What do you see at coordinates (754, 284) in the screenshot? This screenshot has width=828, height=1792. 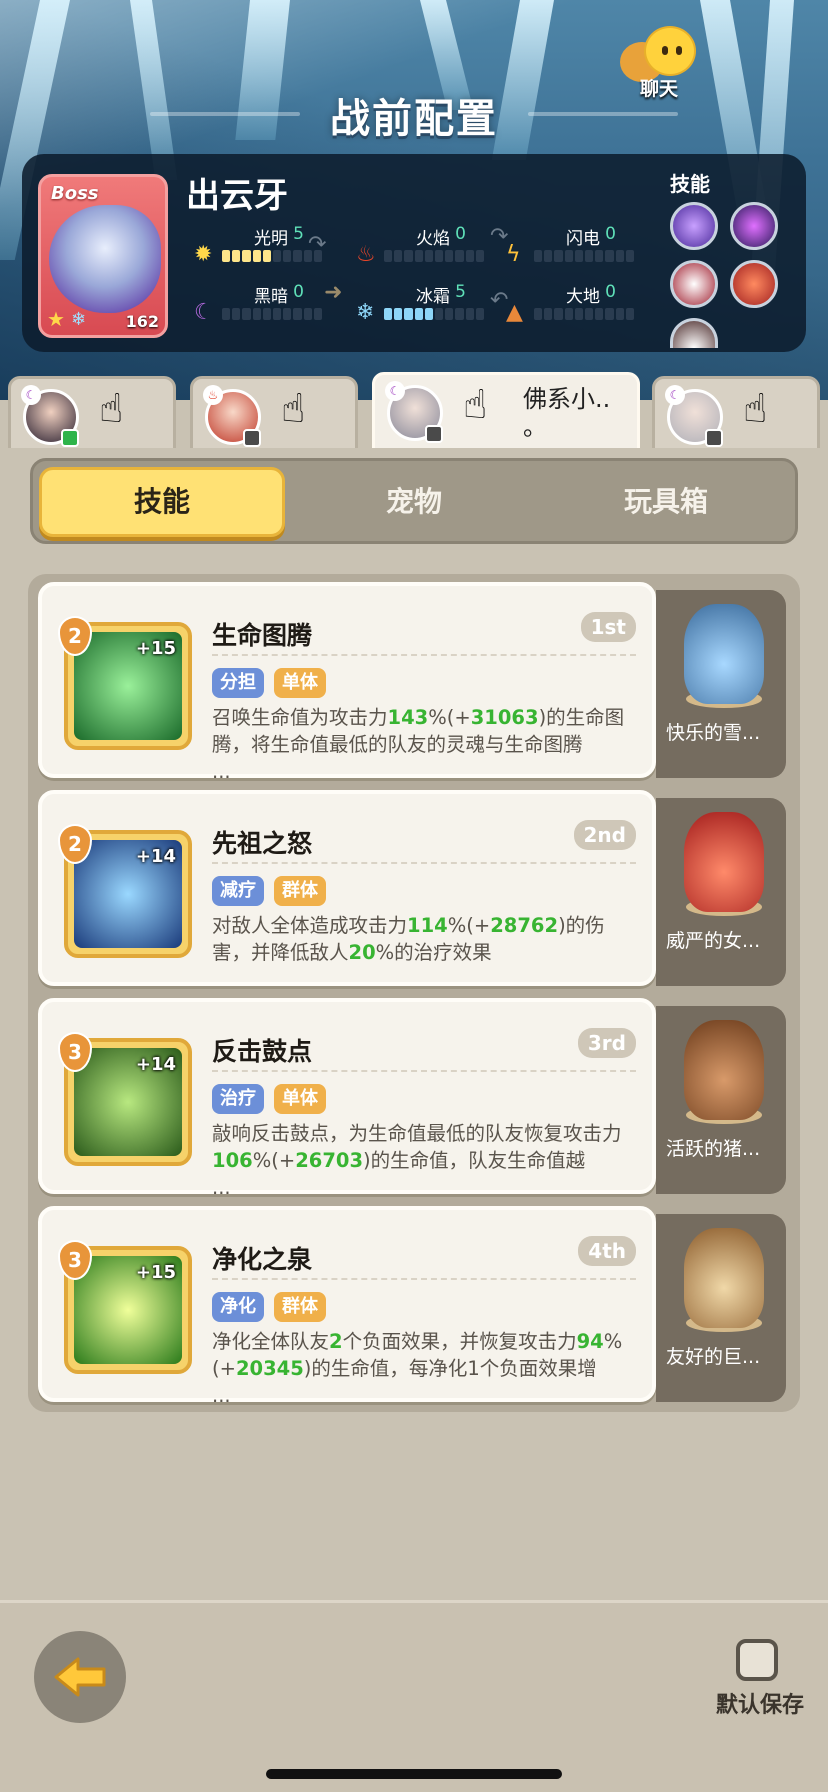 I see `boss-skill-4-icon` at bounding box center [754, 284].